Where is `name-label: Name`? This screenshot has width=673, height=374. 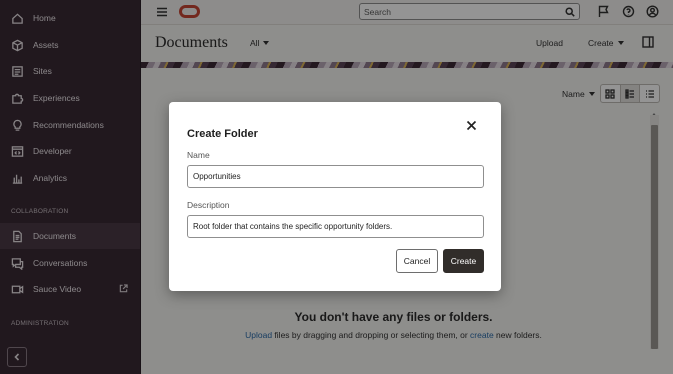 name-label: Name is located at coordinates (198, 155).